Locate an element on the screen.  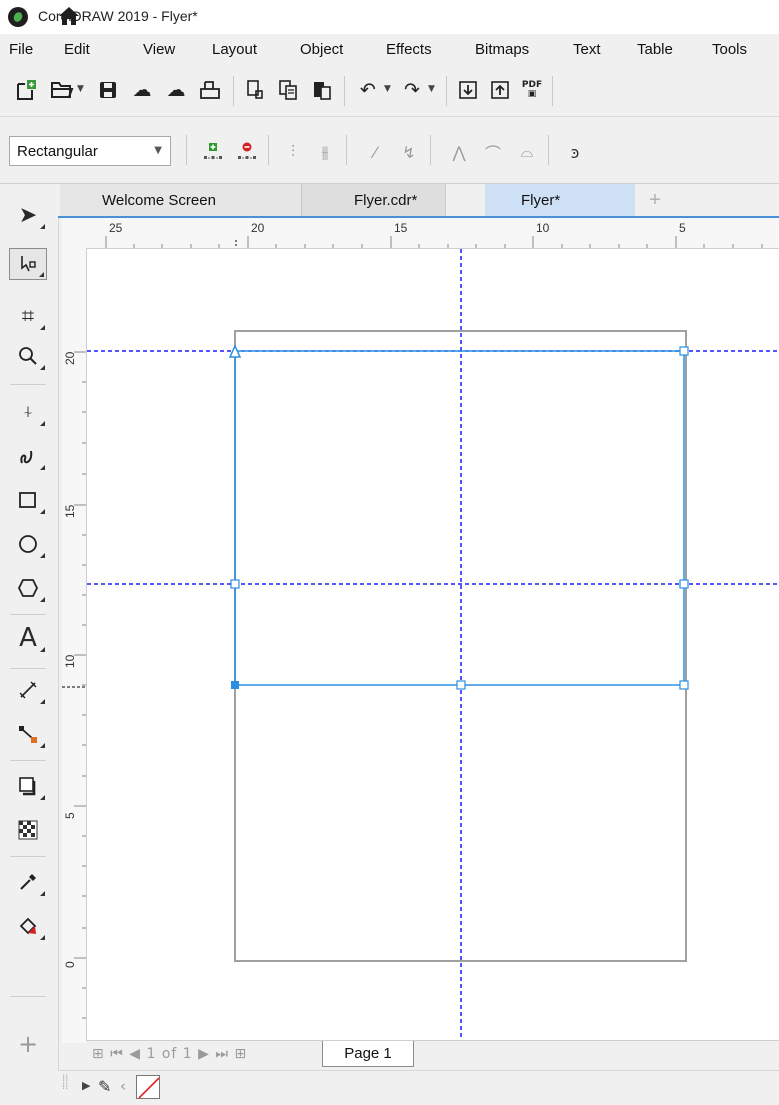
redo-icon: ↷ is located at coordinates (412, 90).